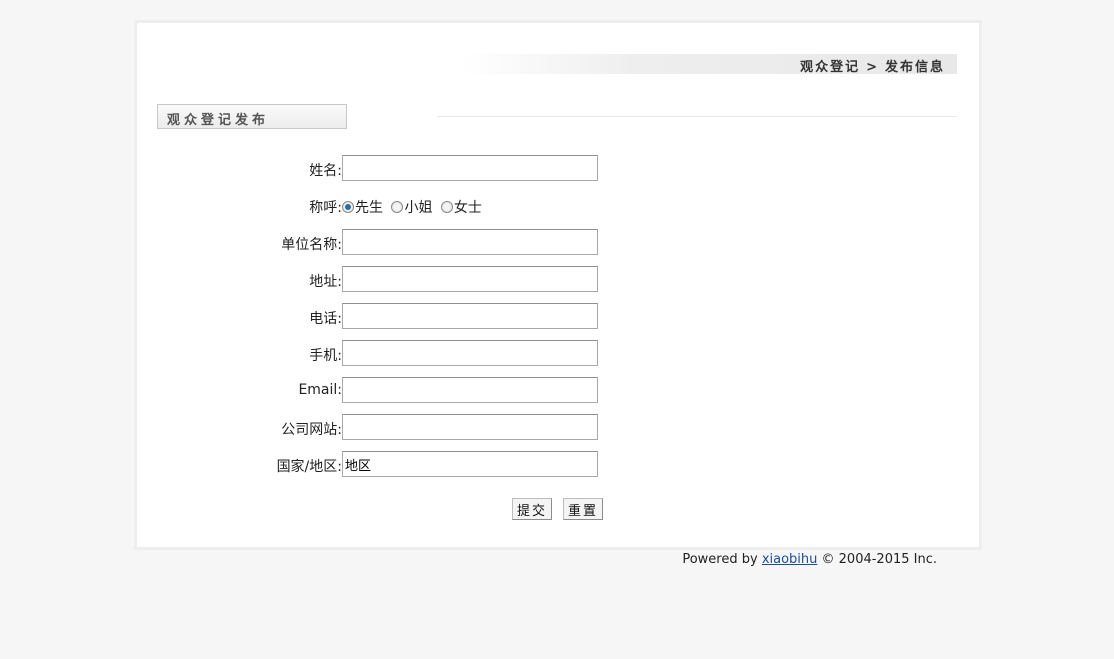 The image size is (1114, 659). I want to click on row-mobile: 手机:, so click(437, 354).